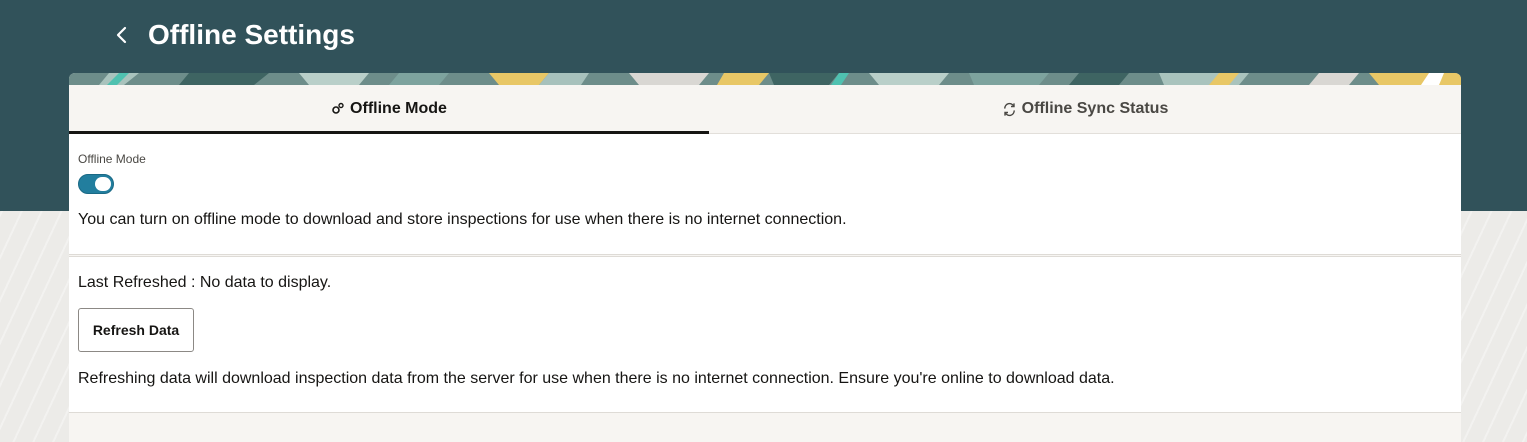 This screenshot has height=442, width=1527. I want to click on tab-bar: Offline Mode Offline Sync Status, so click(765, 109).